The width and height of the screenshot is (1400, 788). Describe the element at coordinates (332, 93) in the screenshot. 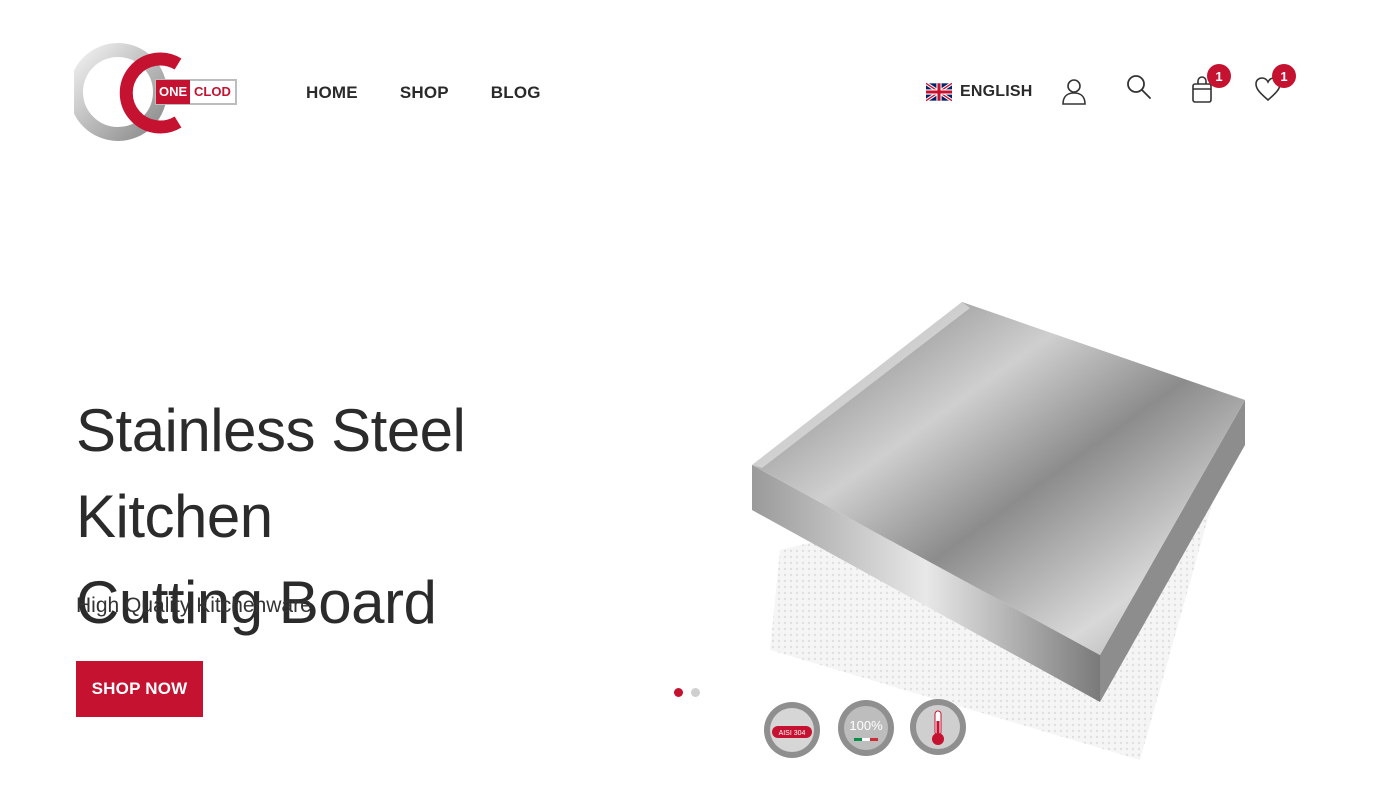

I see `nav-home: HOME` at that location.